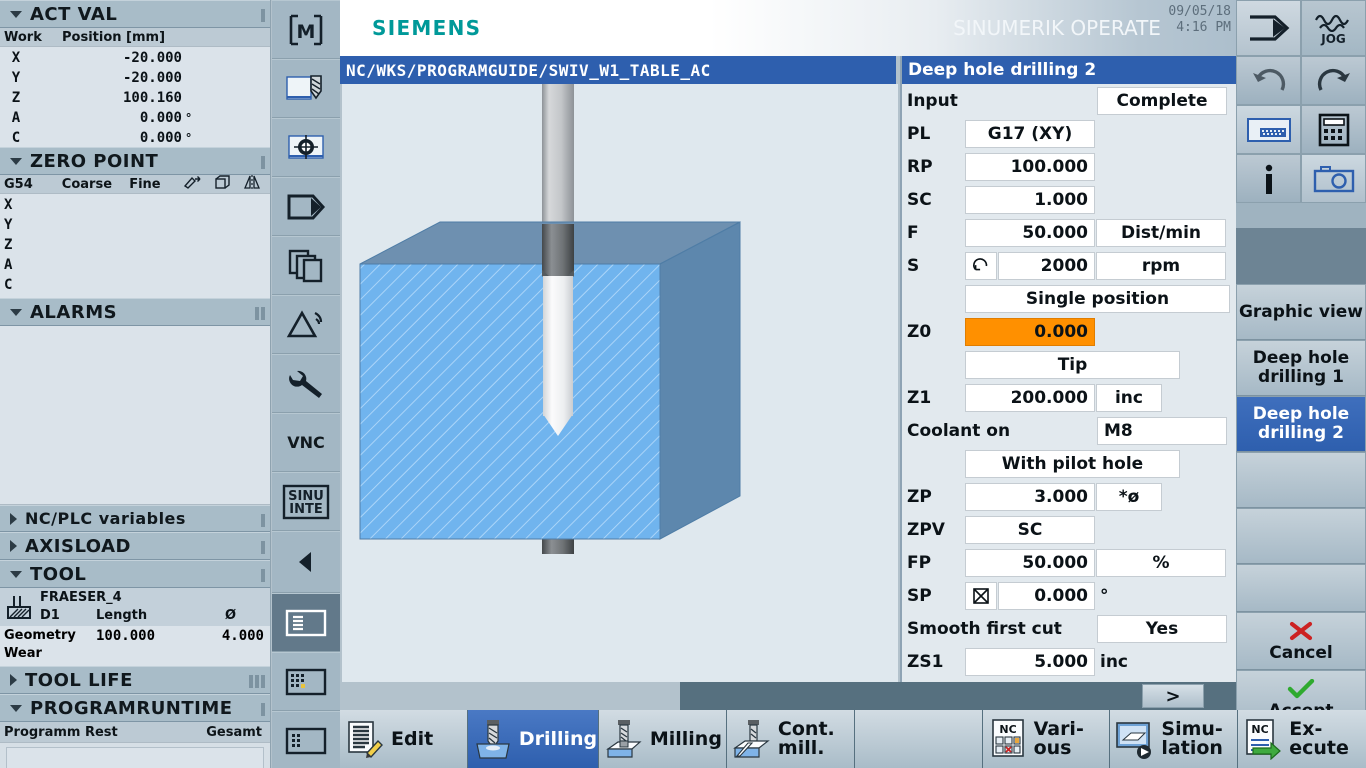  What do you see at coordinates (1301, 424) in the screenshot?
I see `softkey-deep-hole-drilling-2: Deep hole drilling 2` at bounding box center [1301, 424].